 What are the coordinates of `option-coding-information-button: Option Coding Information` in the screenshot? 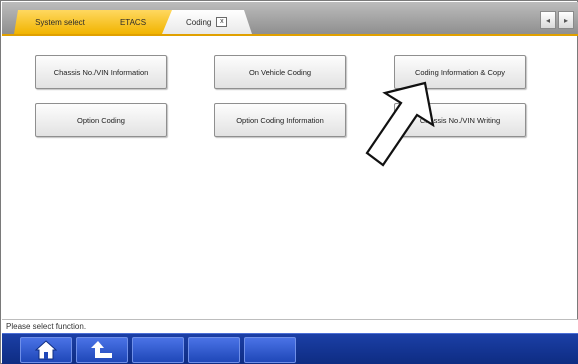 It's located at (280, 120).